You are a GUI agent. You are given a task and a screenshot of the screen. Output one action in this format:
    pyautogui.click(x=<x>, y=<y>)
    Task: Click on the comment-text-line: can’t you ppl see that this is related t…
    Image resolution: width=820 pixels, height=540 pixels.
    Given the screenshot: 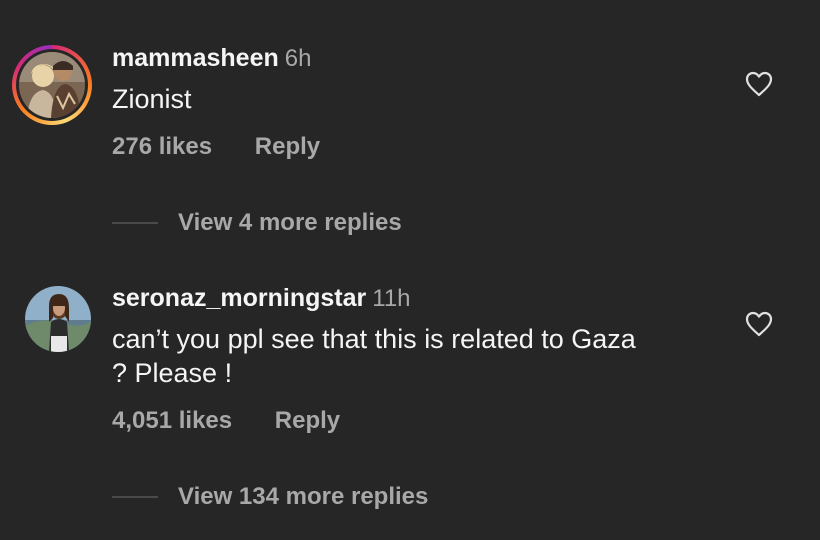 What is the action you would take?
    pyautogui.click(x=374, y=339)
    